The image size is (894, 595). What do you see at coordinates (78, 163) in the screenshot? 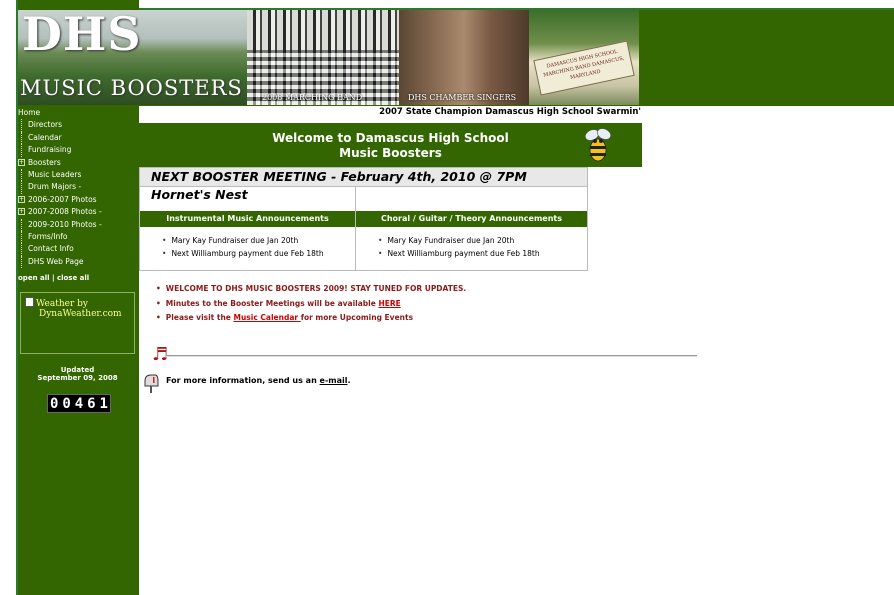
I see `sidebar-item-boosters: + Boosters` at bounding box center [78, 163].